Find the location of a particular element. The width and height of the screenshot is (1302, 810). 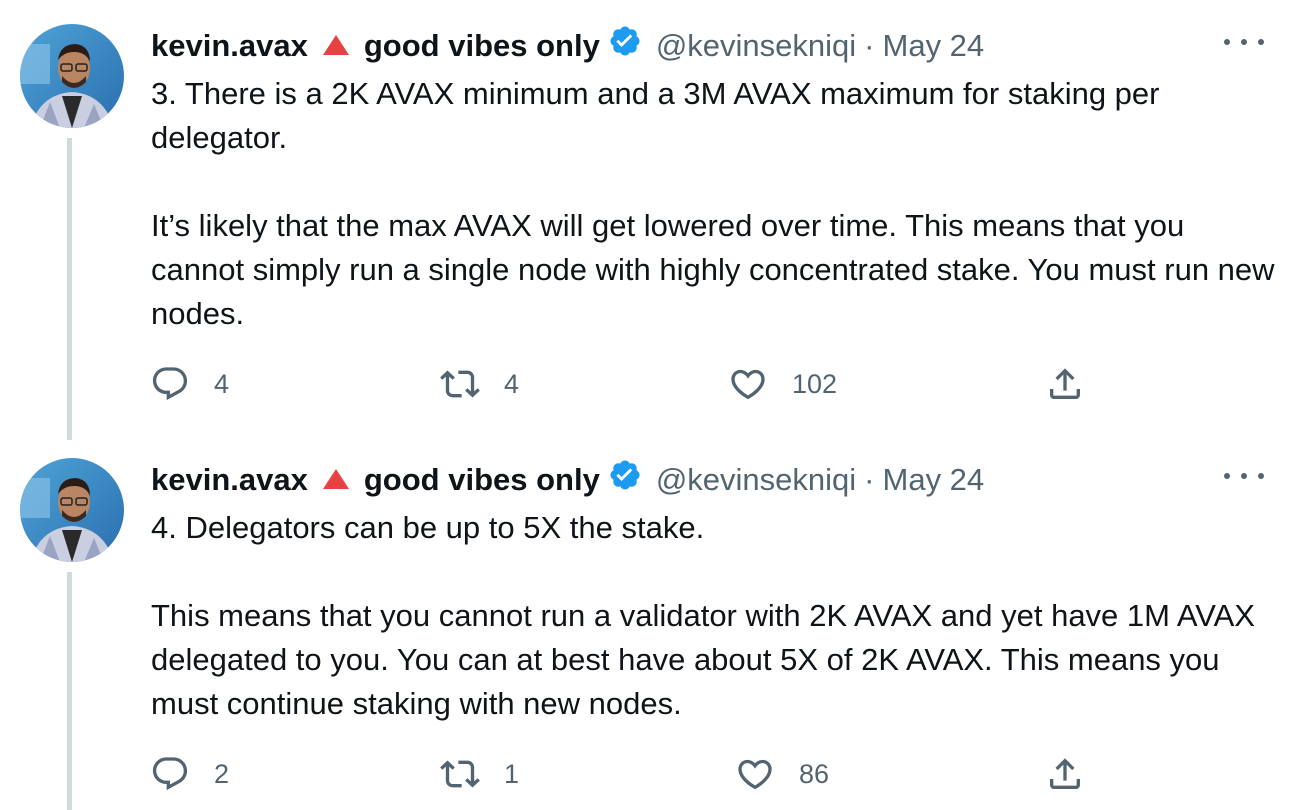

reply-count: 2 is located at coordinates (222, 773).